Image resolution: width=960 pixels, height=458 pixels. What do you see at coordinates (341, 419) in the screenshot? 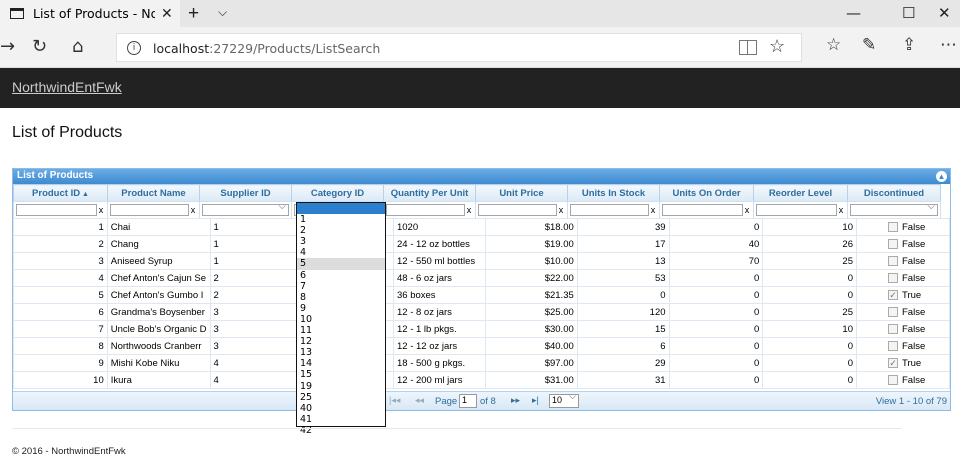
I see `dropdown-option: 41` at bounding box center [341, 419].